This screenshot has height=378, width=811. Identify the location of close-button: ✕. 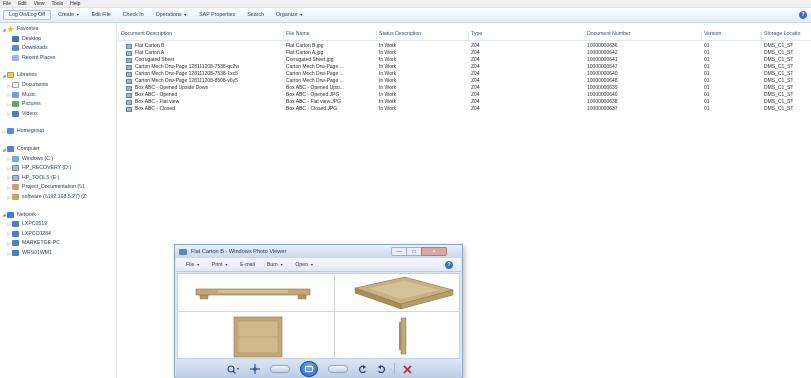
(434, 251).